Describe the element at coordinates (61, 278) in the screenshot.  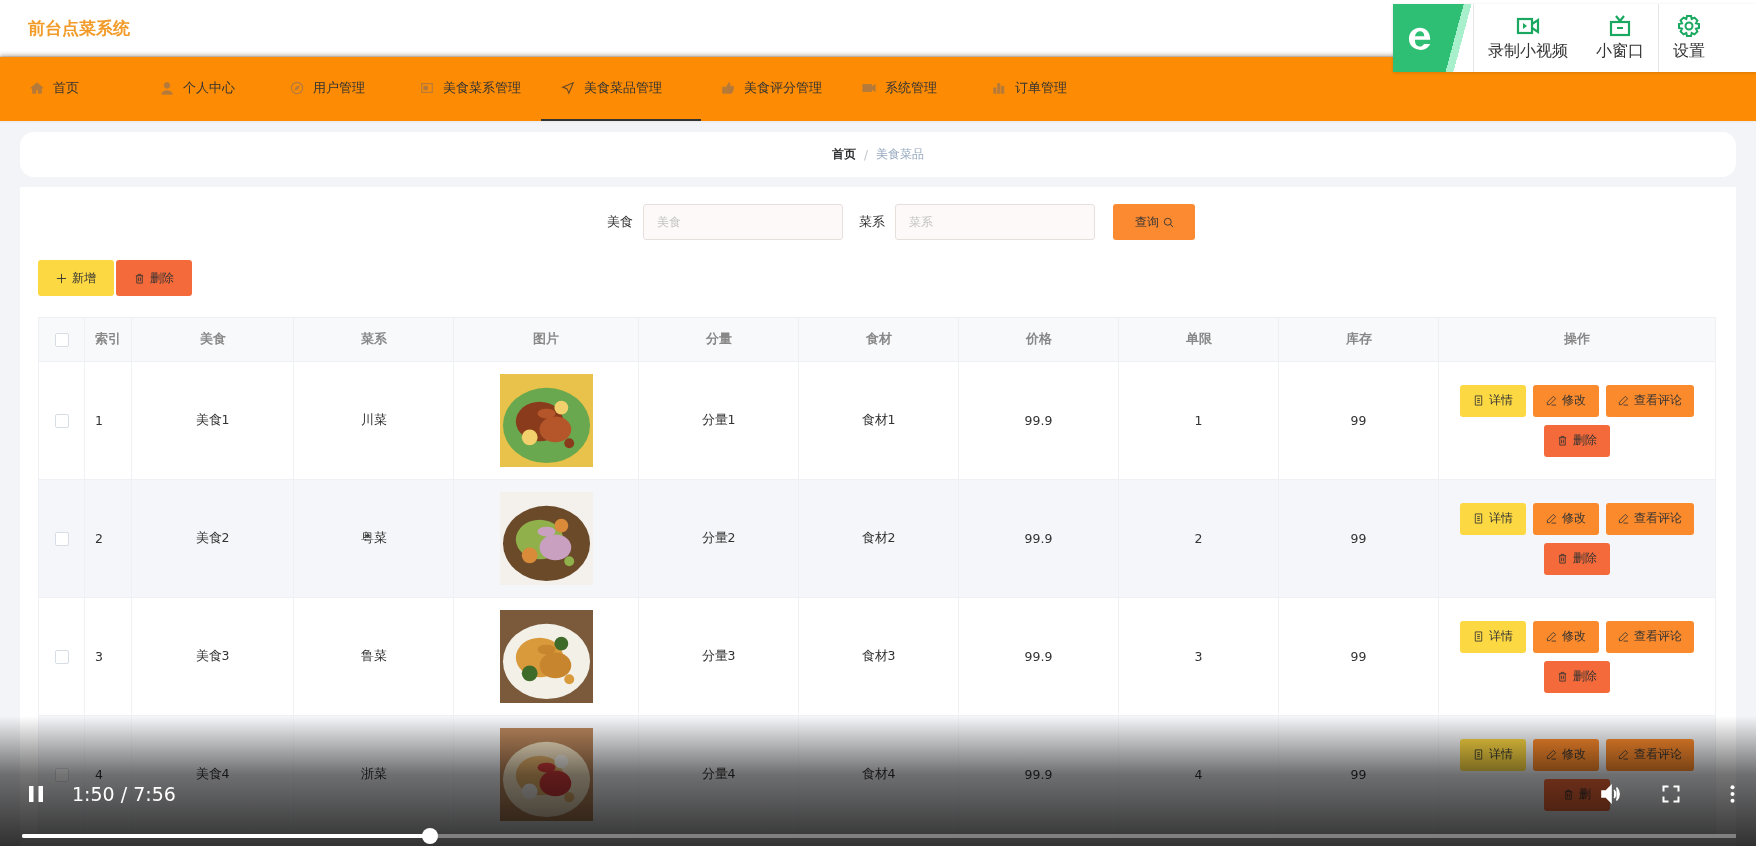
I see `plus-icon` at that location.